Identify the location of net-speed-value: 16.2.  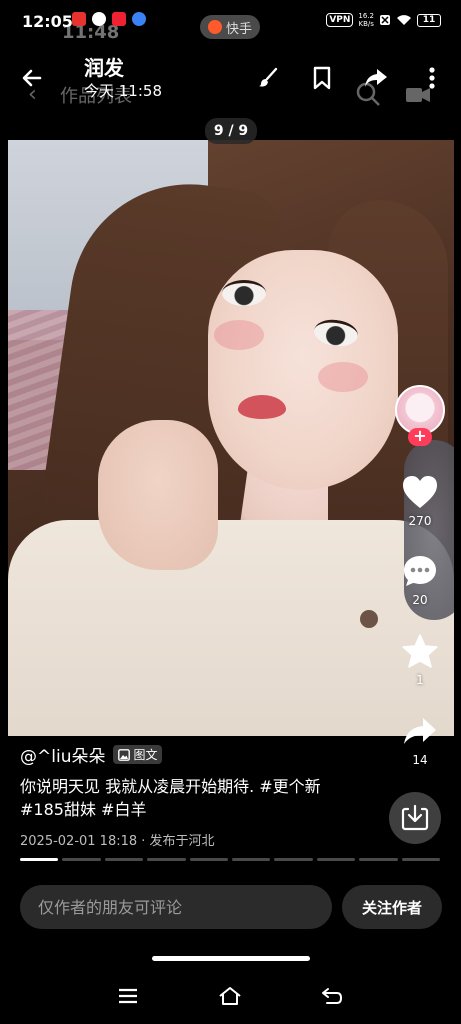
(366, 16).